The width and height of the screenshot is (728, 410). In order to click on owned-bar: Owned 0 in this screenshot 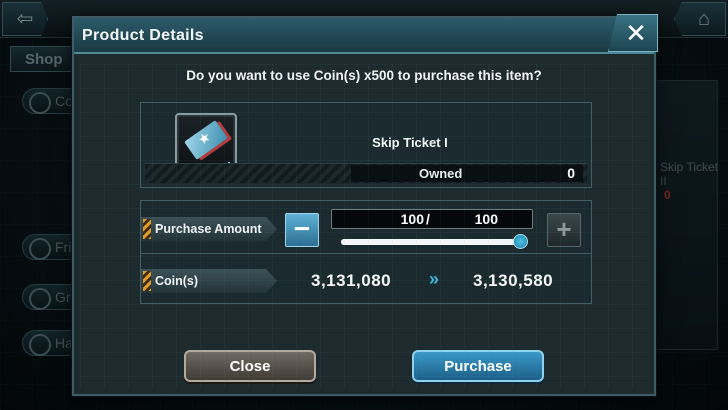, I will do `click(366, 173)`.